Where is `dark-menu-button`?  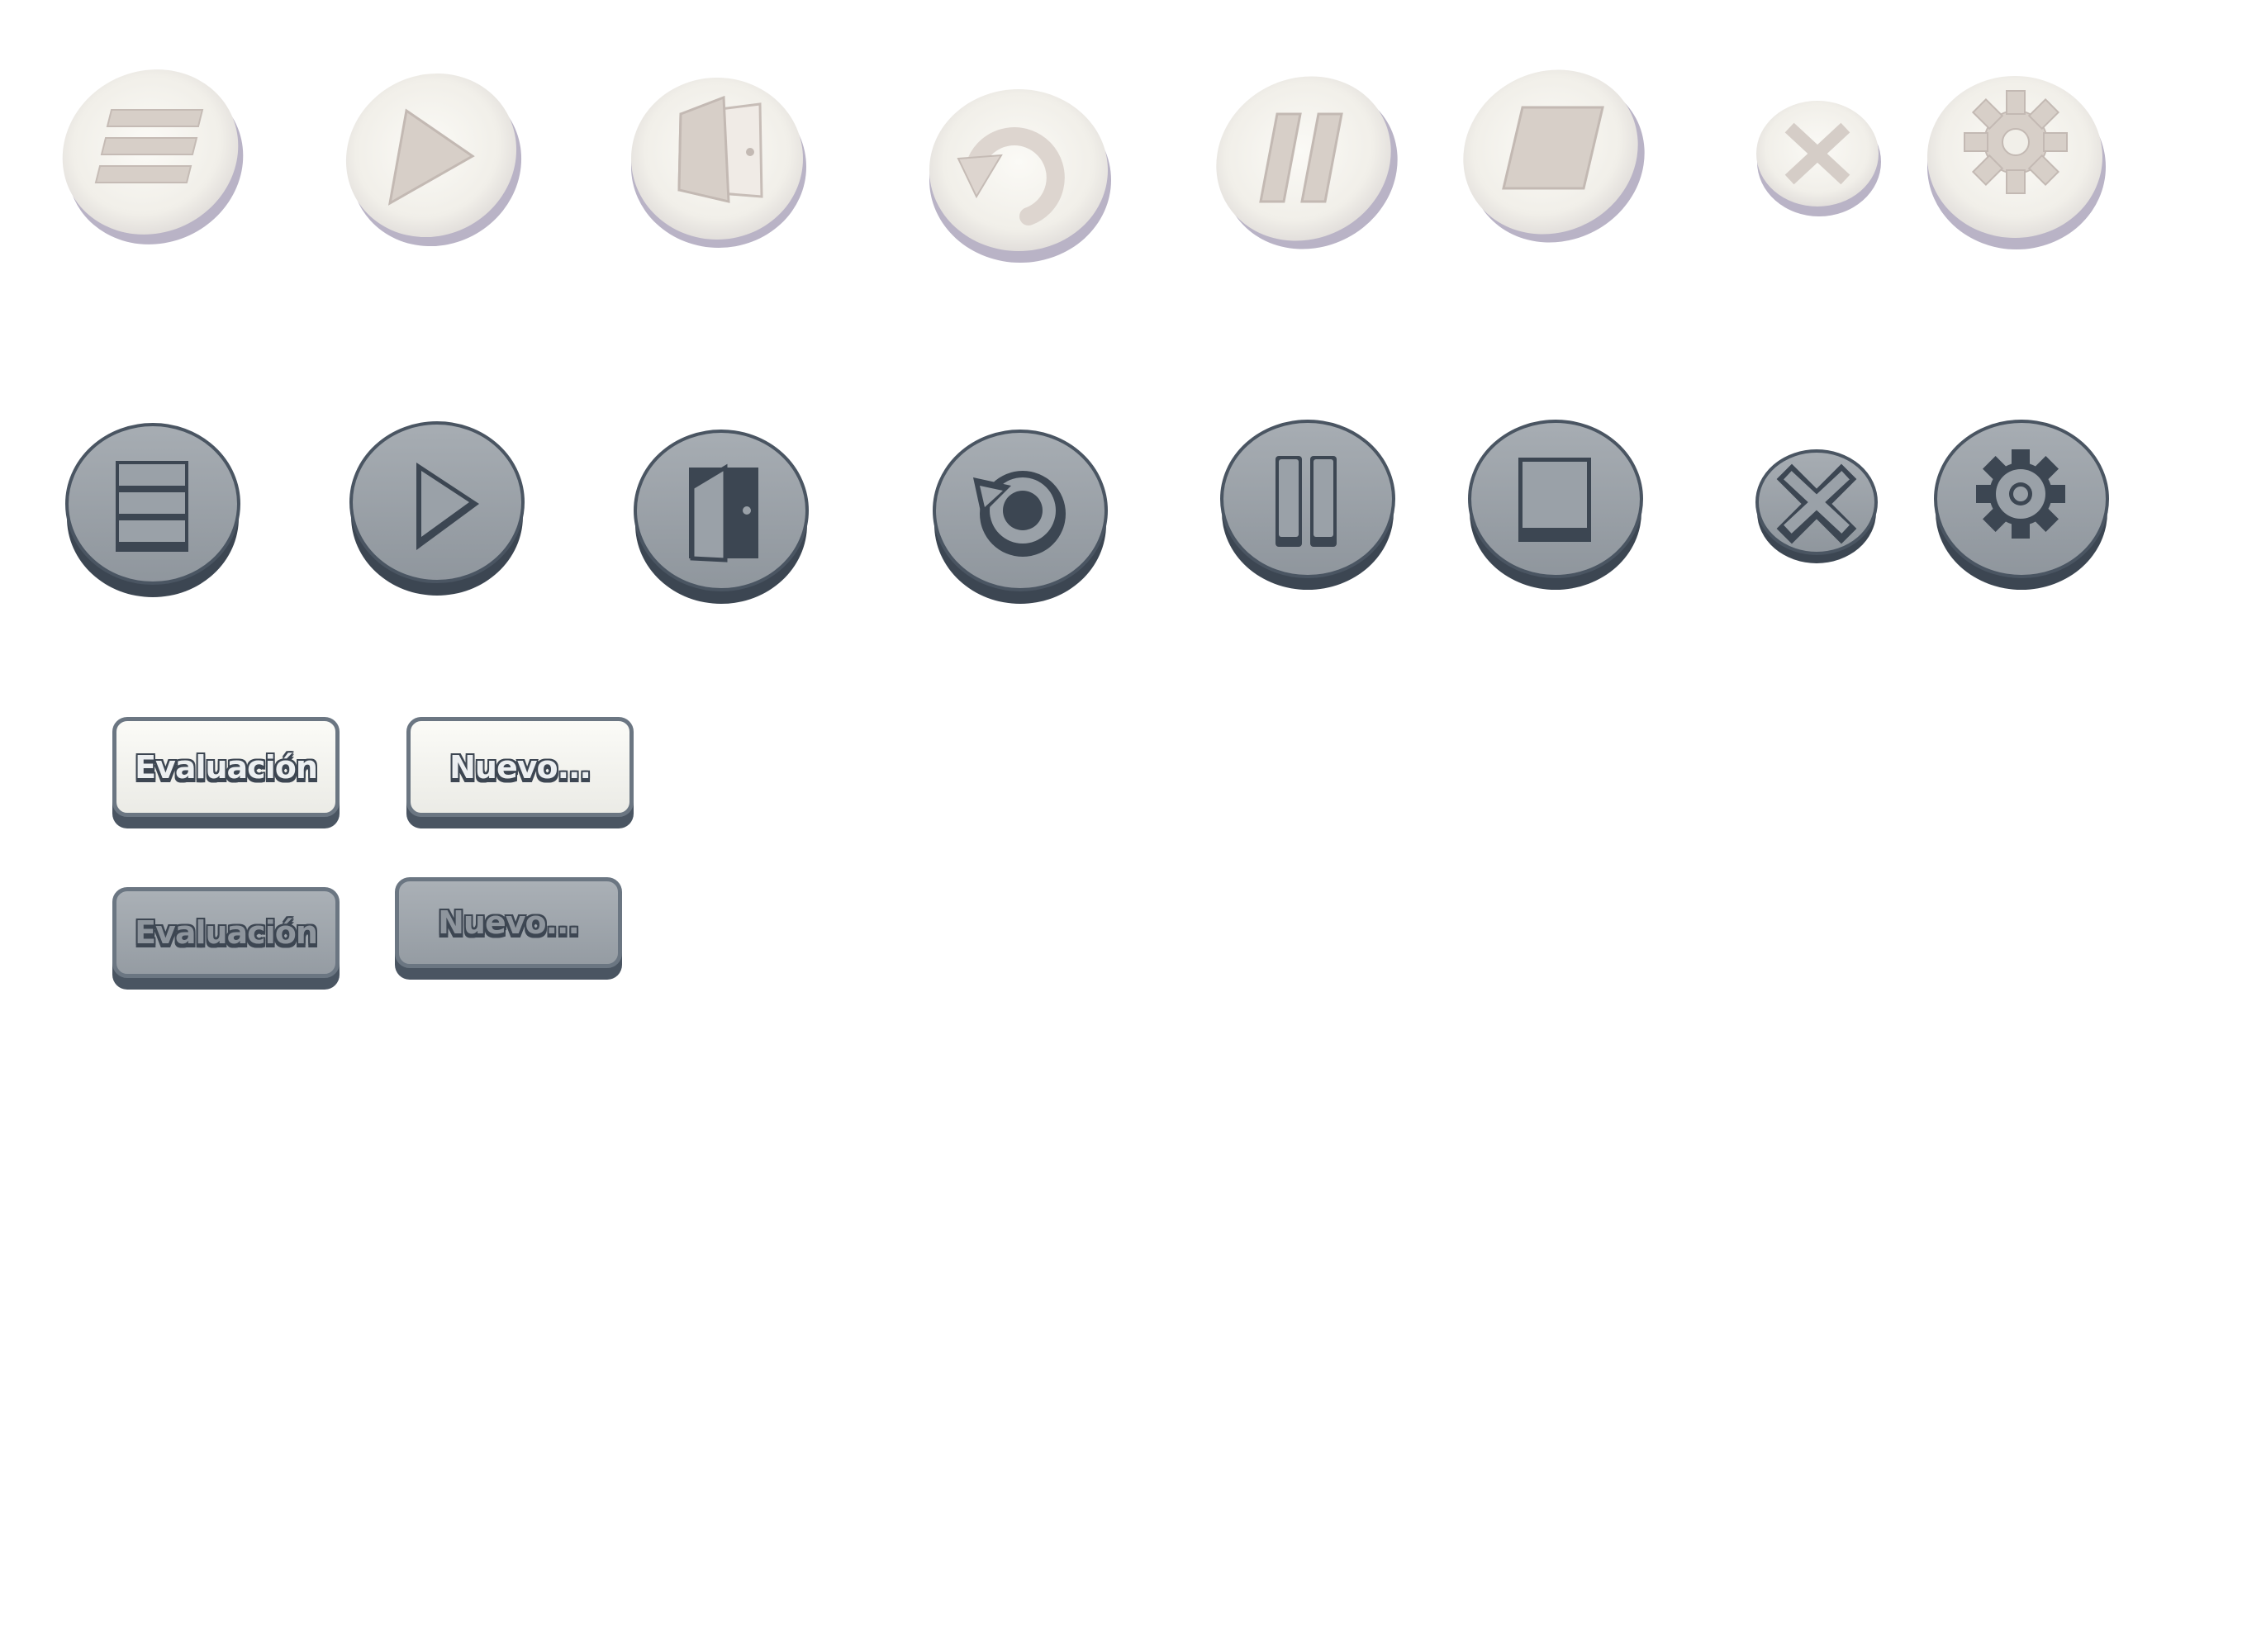
dark-menu-button is located at coordinates (152, 510).